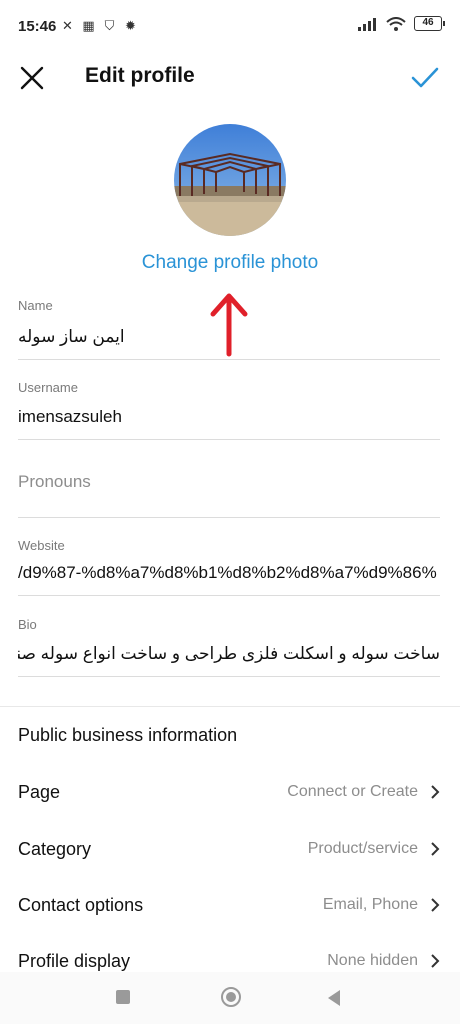 The height and width of the screenshot is (1024, 460). I want to click on signal-icon, so click(367, 24).